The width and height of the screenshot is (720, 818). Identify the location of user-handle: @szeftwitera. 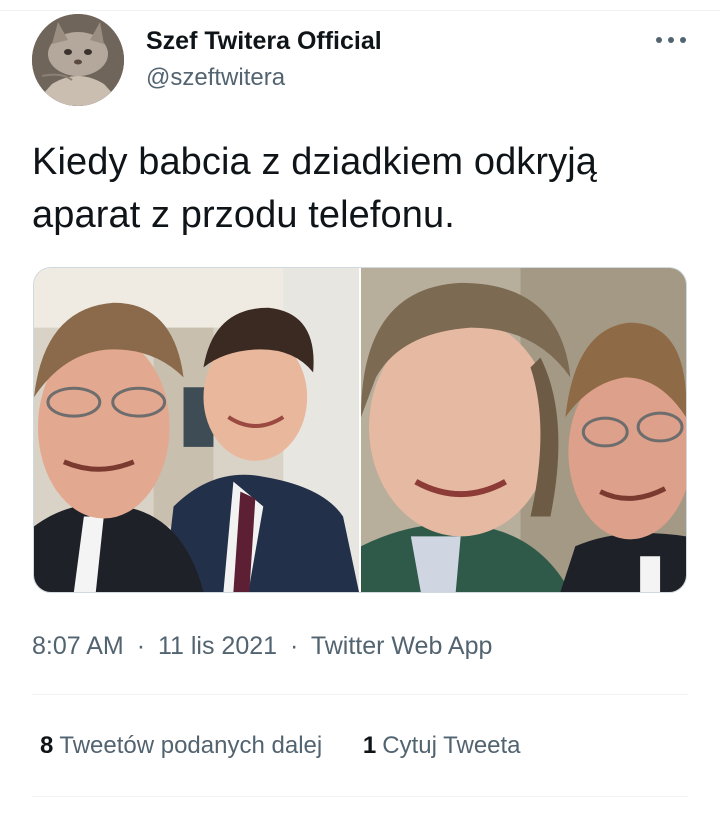
(264, 78).